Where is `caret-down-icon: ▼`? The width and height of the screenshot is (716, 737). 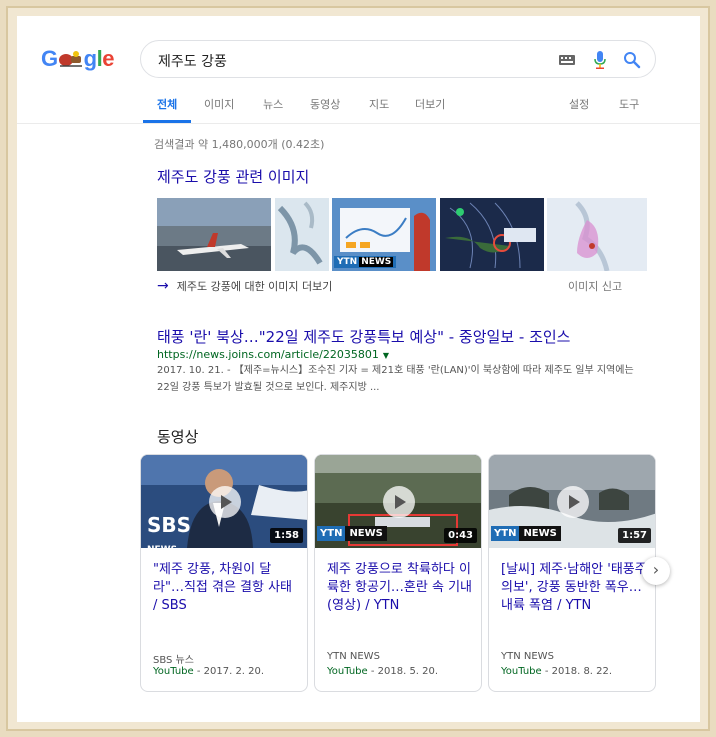
caret-down-icon: ▼ is located at coordinates (386, 355).